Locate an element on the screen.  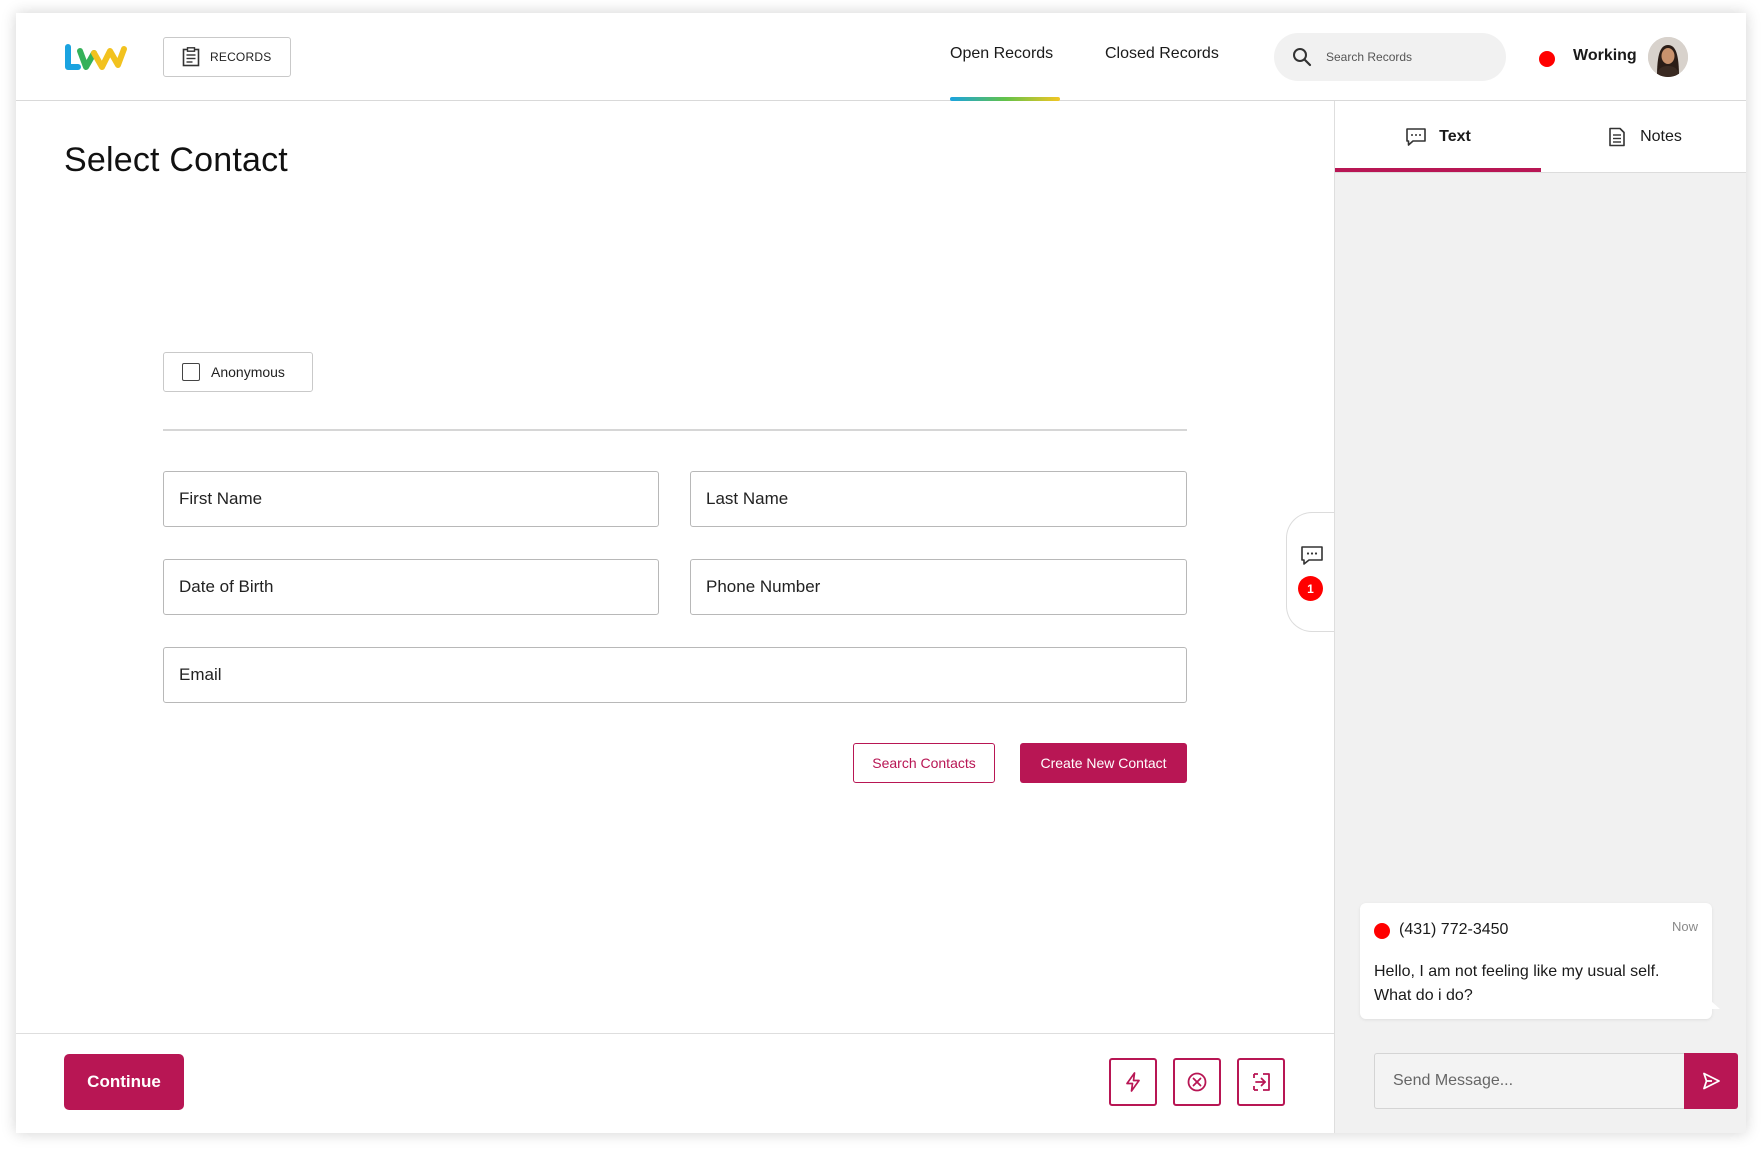
panel-tabs: Text Notes is located at coordinates (1540, 137).